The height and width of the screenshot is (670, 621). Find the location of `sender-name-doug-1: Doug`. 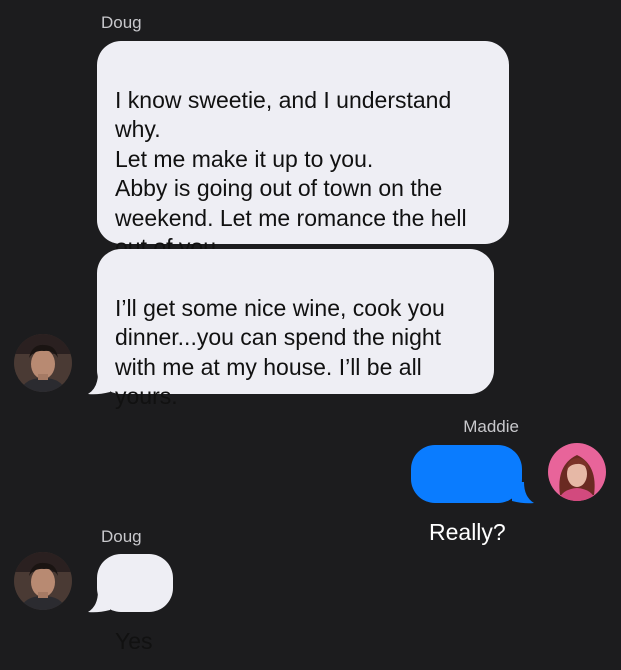

sender-name-doug-1: Doug is located at coordinates (121, 22).